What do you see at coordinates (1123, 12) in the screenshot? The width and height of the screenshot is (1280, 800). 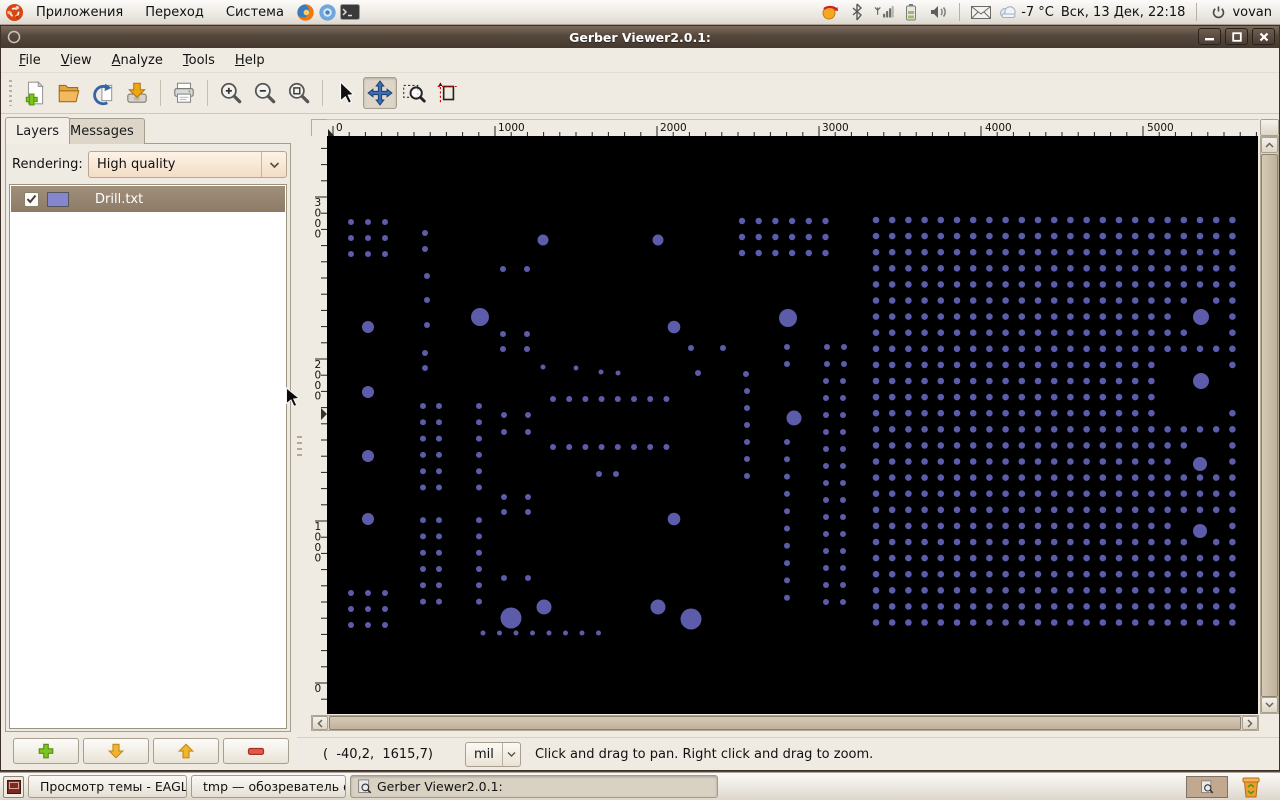 I see `clock: Вск, 13 Дек, 22:18` at bounding box center [1123, 12].